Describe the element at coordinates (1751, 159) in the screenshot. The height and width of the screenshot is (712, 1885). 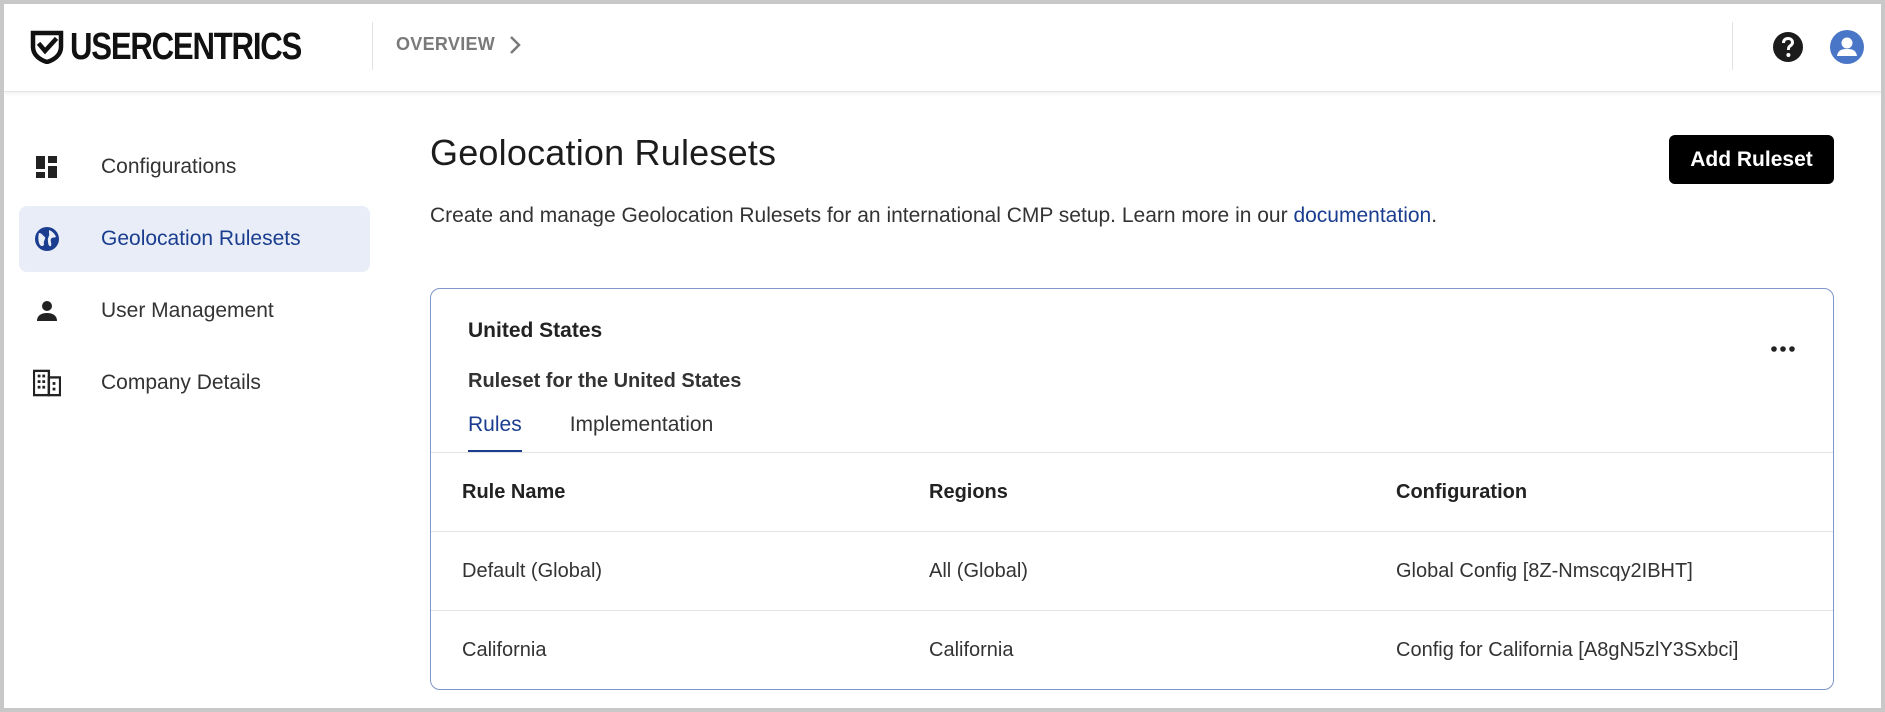
I see `add-ruleset-button: Add Ruleset` at that location.